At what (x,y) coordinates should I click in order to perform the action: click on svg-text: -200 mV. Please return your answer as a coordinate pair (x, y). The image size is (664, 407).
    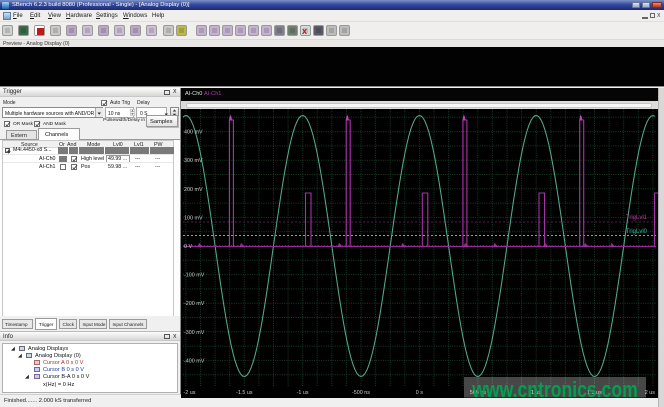
    Looking at the image, I should click on (194, 304).